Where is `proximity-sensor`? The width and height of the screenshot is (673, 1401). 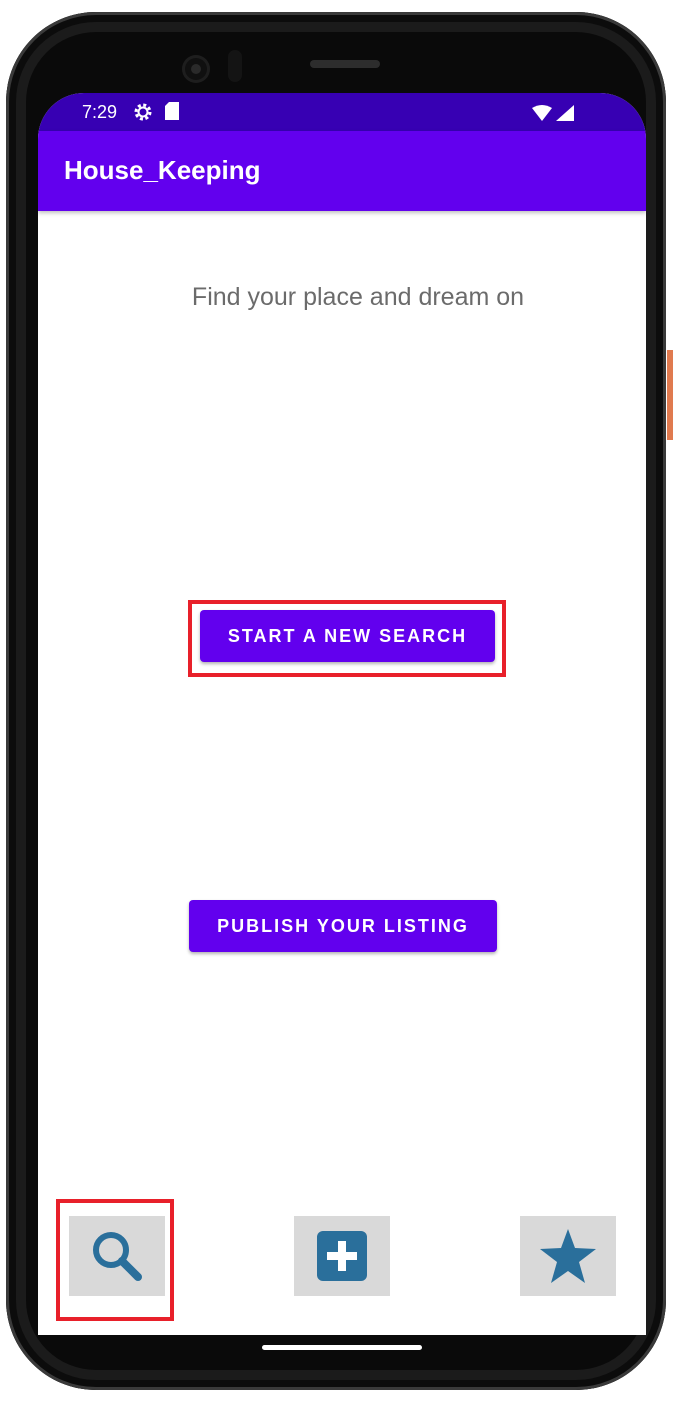 proximity-sensor is located at coordinates (235, 66).